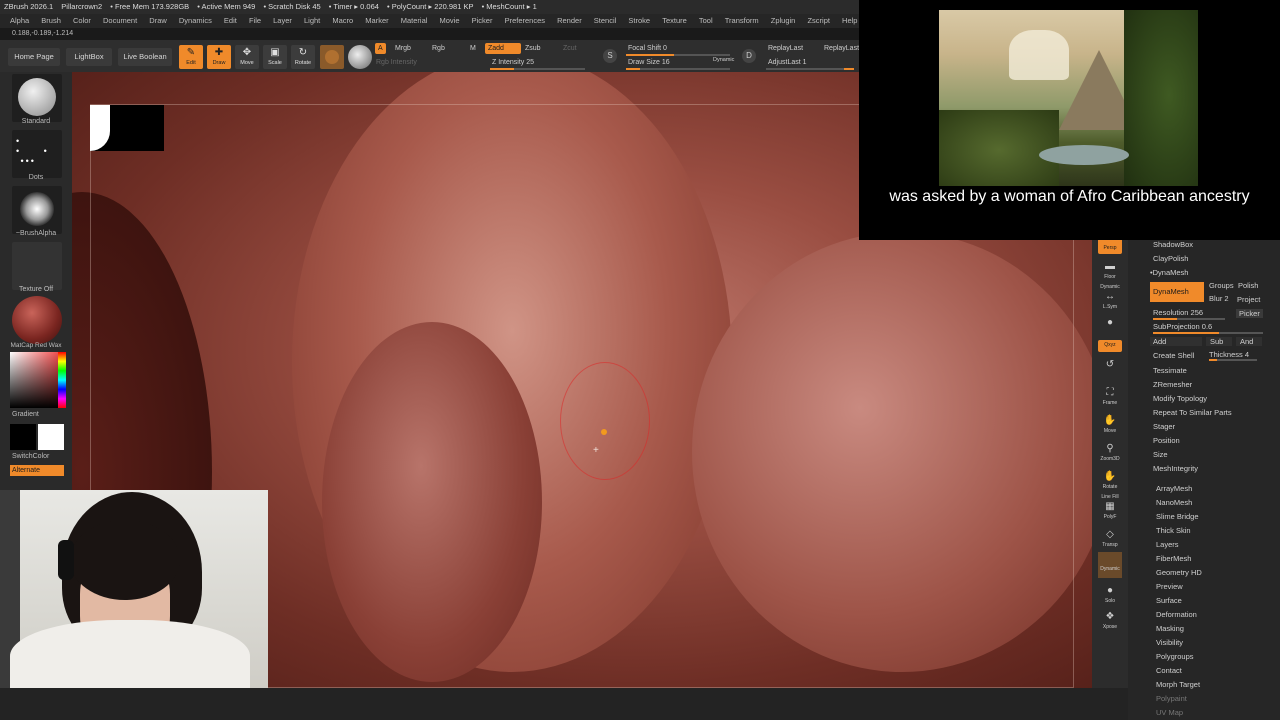  I want to click on polygroups-section: Polygroups, so click(1175, 656).